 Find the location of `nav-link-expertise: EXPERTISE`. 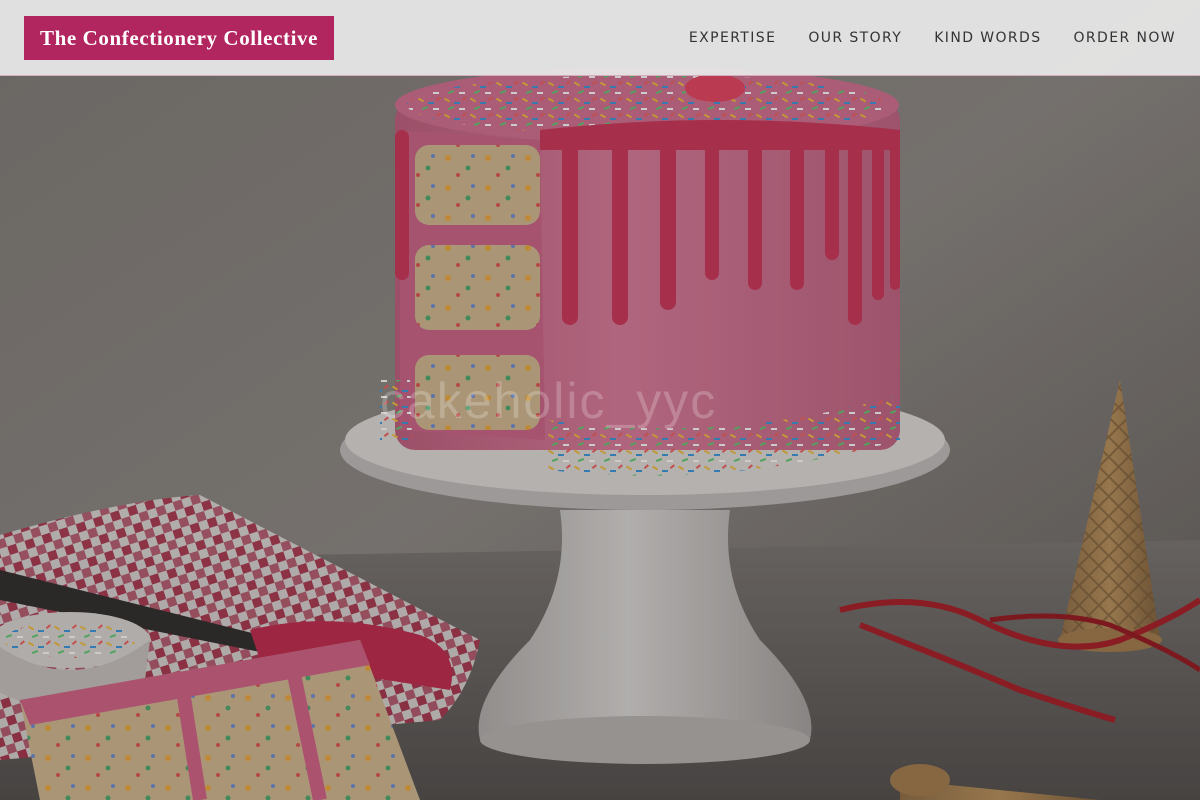

nav-link-expertise: EXPERTISE is located at coordinates (732, 38).